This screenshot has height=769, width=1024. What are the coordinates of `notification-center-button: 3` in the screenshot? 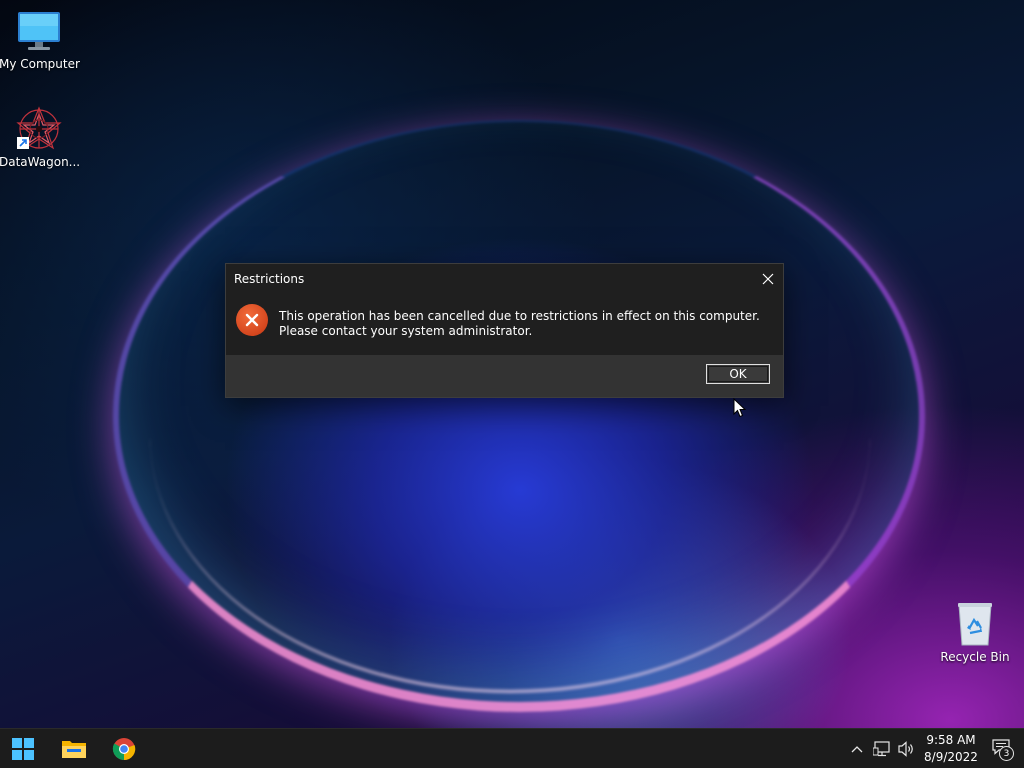 It's located at (1003, 750).